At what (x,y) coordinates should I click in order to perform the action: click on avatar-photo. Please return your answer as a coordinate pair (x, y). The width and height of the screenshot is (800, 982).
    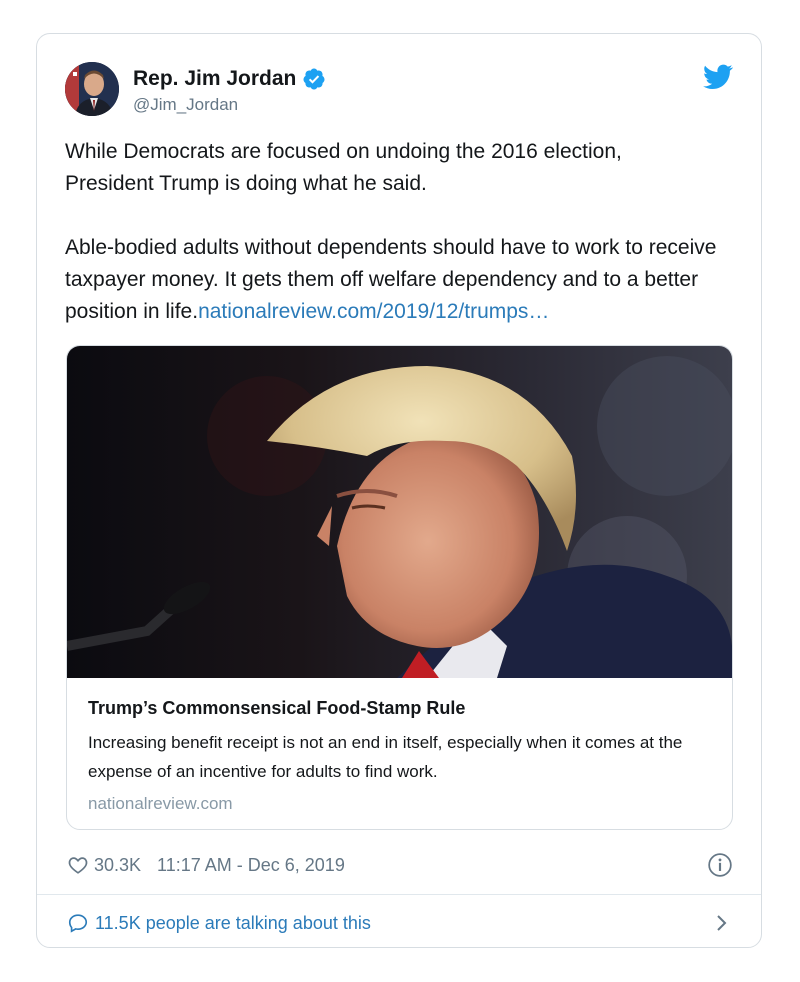
    Looking at the image, I should click on (92, 89).